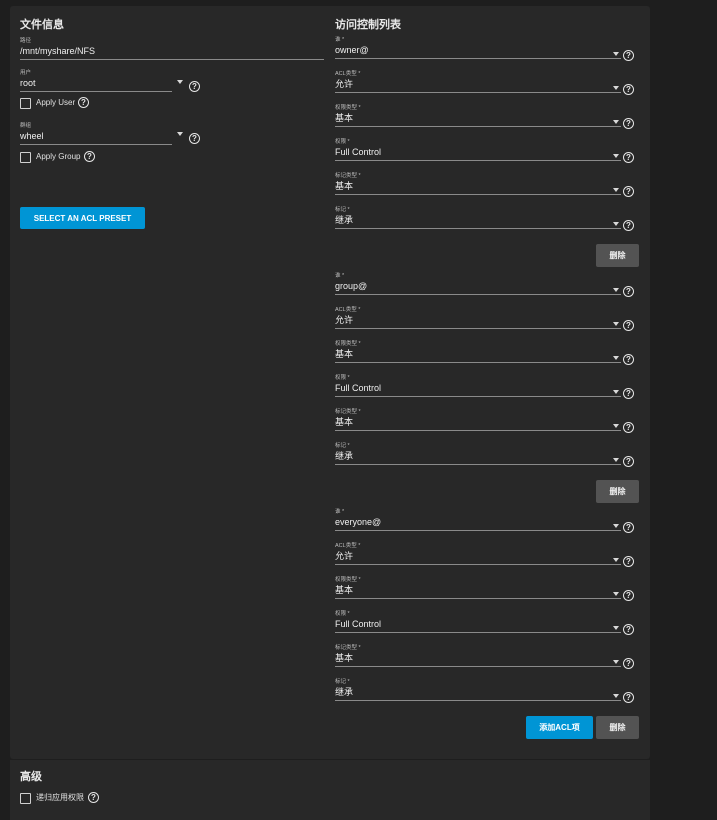  Describe the element at coordinates (89, 156) in the screenshot. I see `apply-group-help-icon: ?` at that location.